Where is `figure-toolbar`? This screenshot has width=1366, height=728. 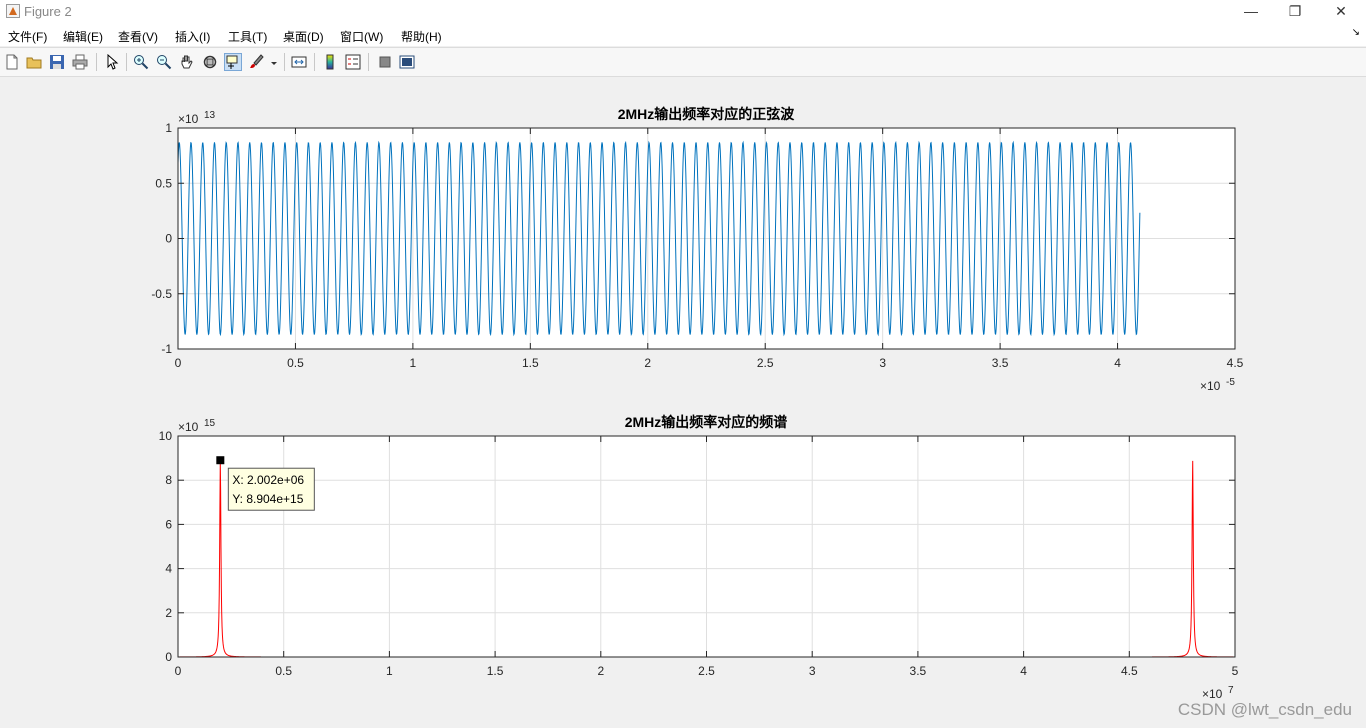 figure-toolbar is located at coordinates (683, 62).